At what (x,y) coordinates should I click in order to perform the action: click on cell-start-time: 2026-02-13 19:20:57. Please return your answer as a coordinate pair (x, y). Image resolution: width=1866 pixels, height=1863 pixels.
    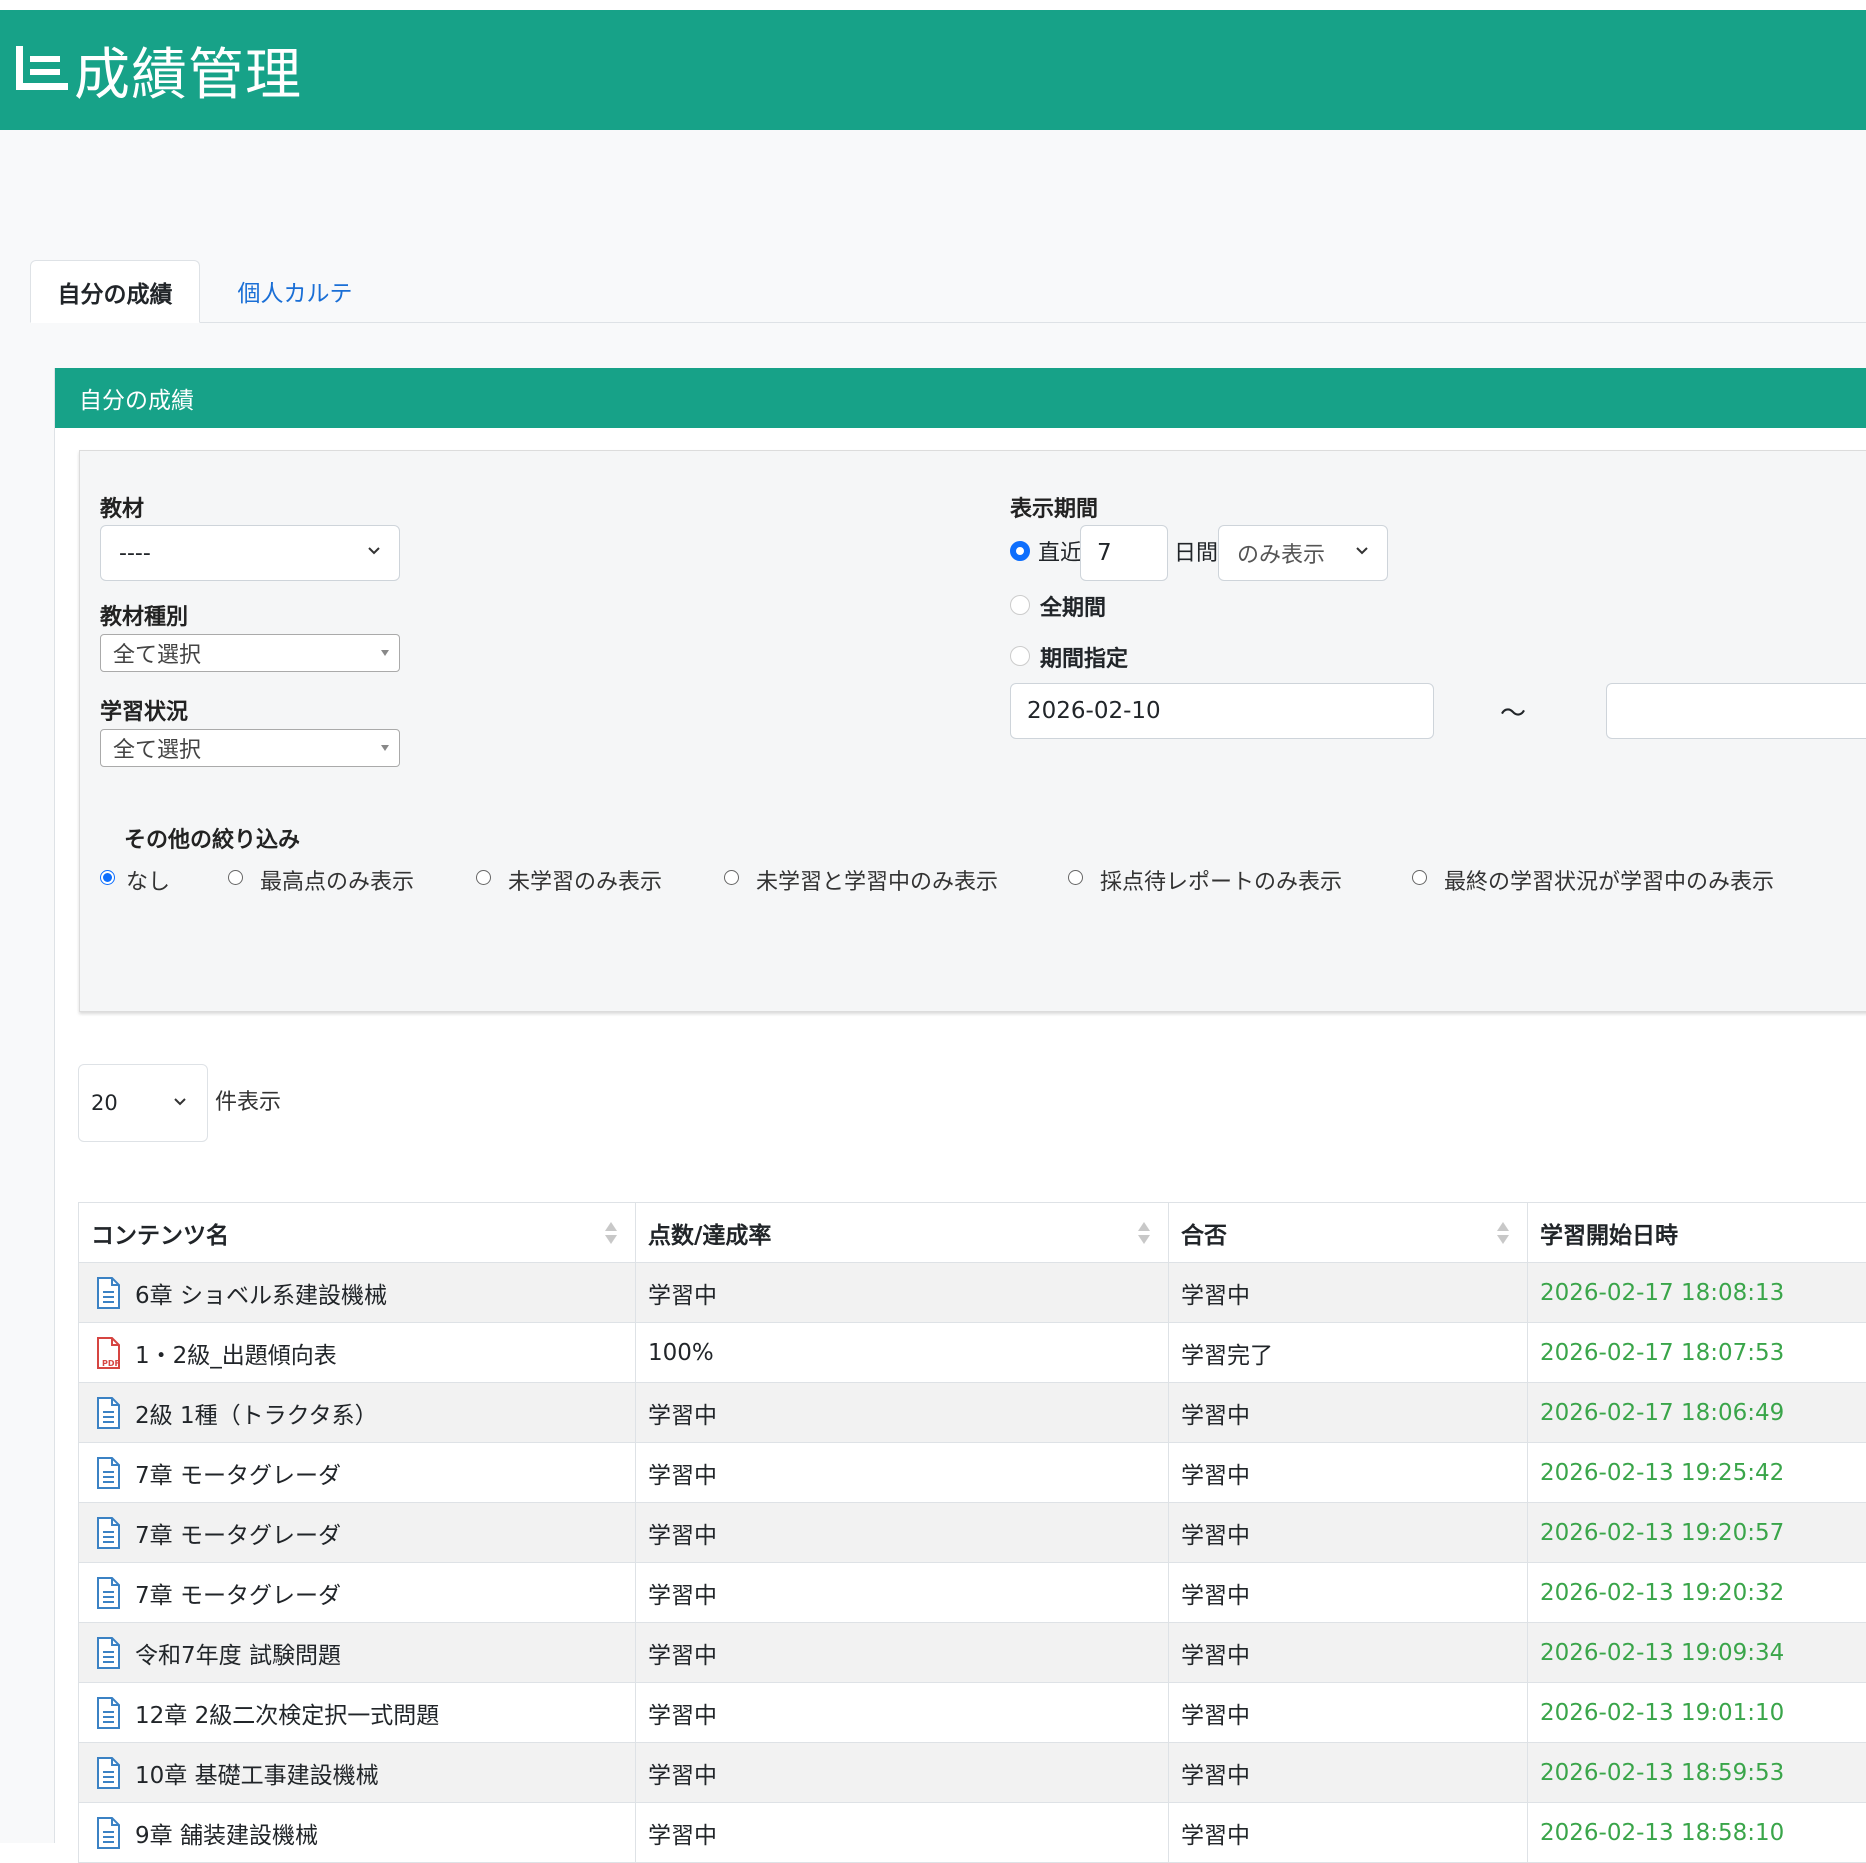
    Looking at the image, I should click on (1697, 1533).